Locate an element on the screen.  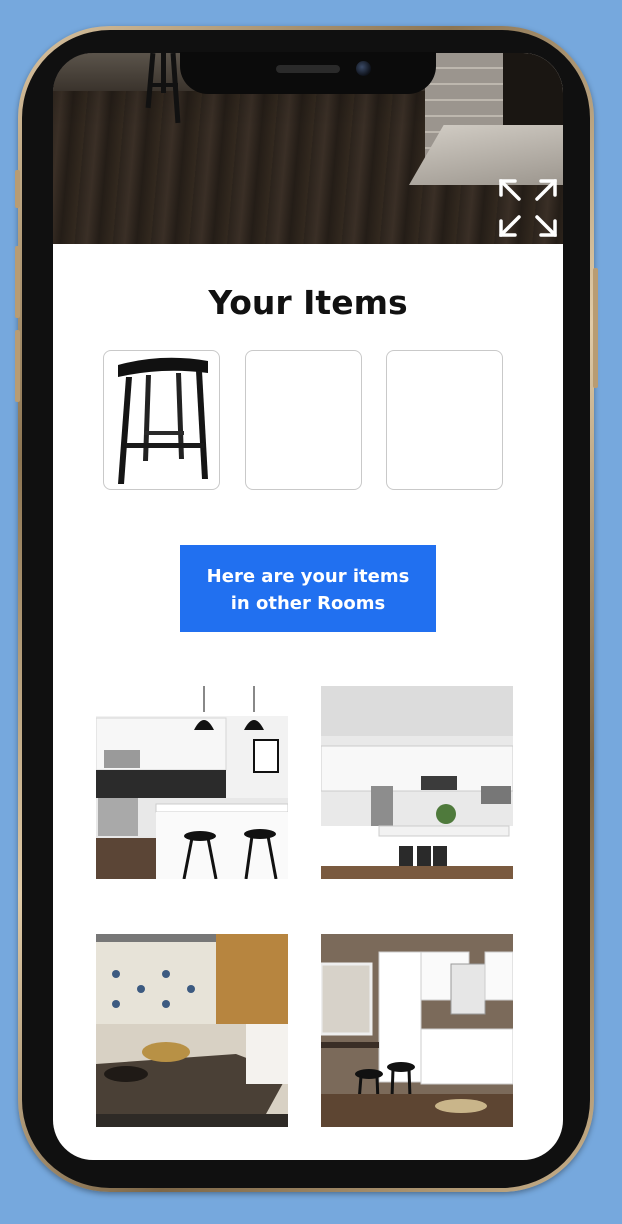
phone-notch is located at coordinates (308, 73).